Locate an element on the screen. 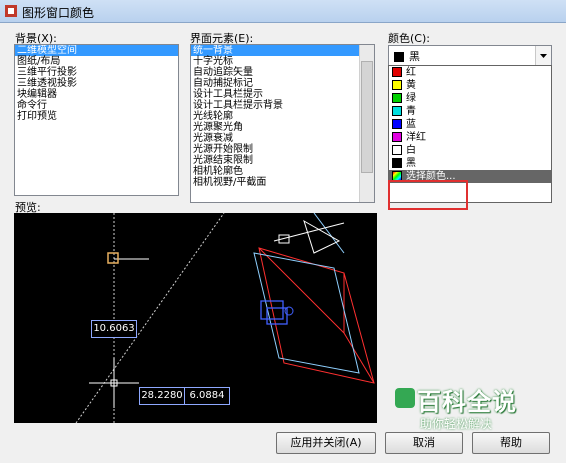  color-option: 白 is located at coordinates (470, 150).